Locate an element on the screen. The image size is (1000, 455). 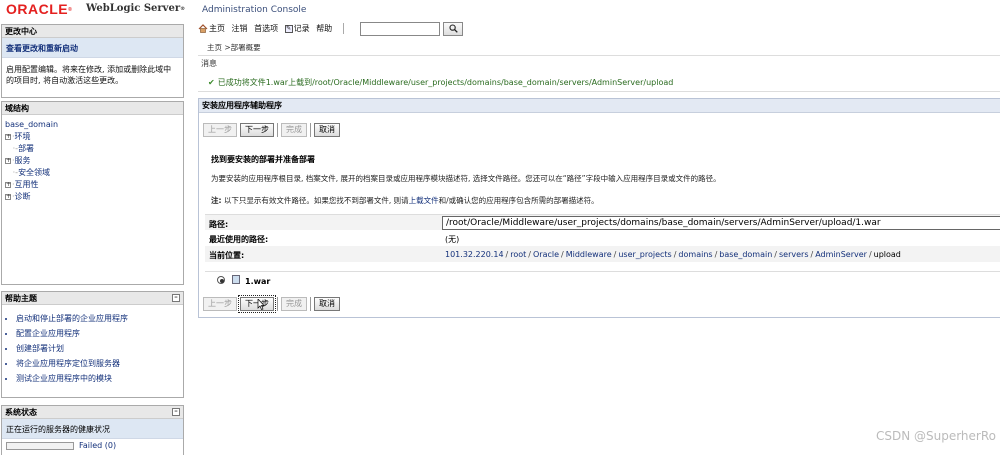
search-input is located at coordinates (400, 29).